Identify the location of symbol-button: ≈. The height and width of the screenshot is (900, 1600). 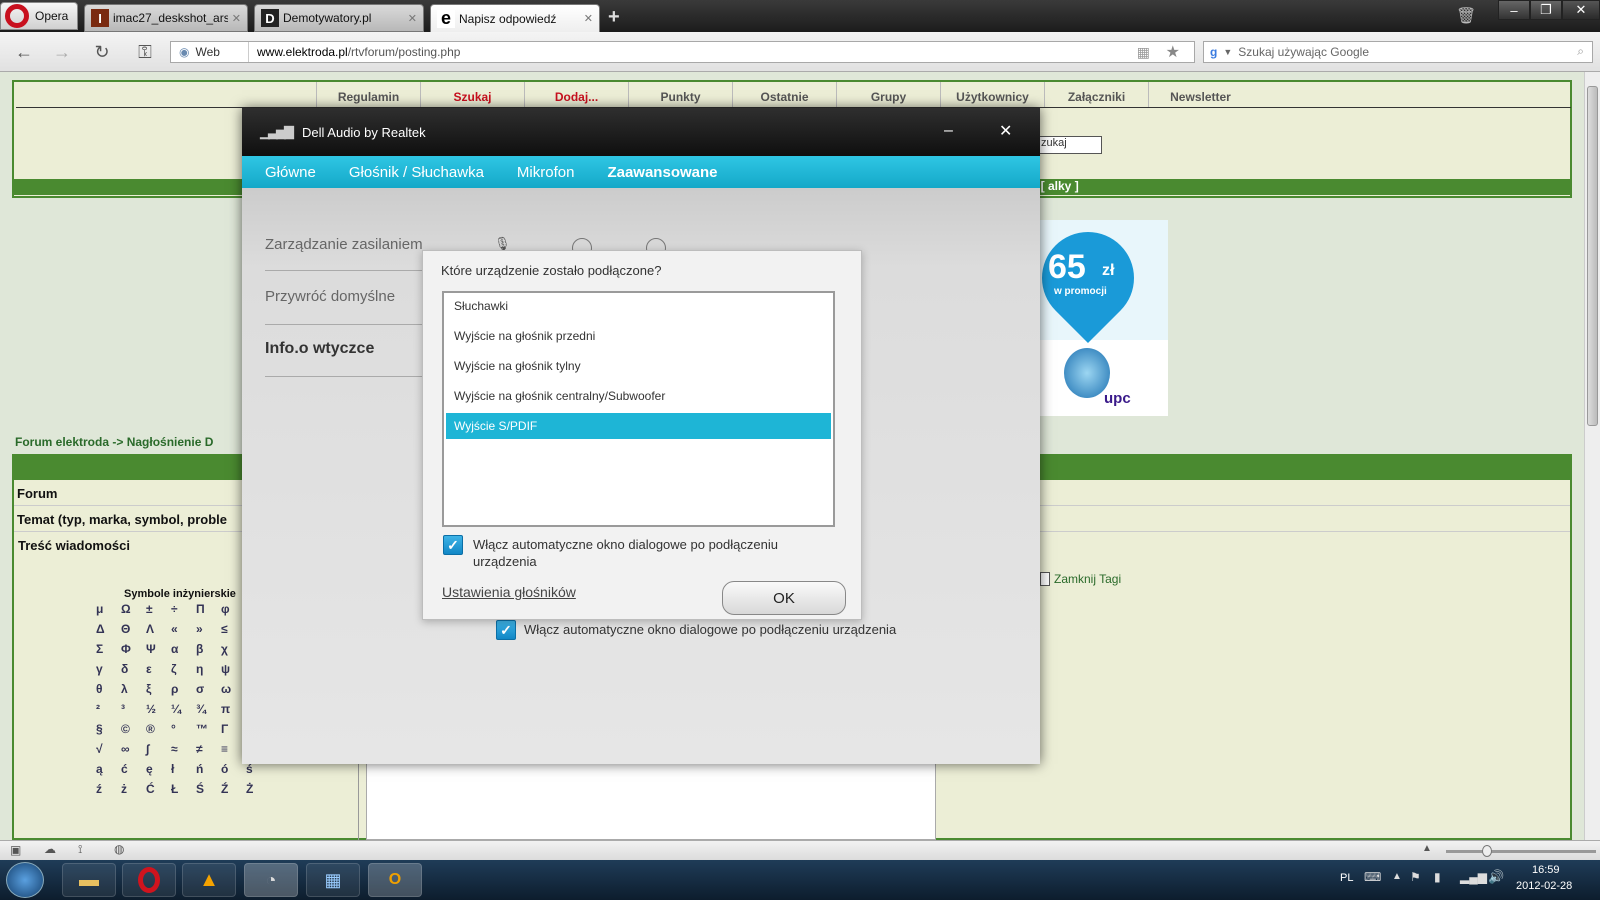
(183, 749).